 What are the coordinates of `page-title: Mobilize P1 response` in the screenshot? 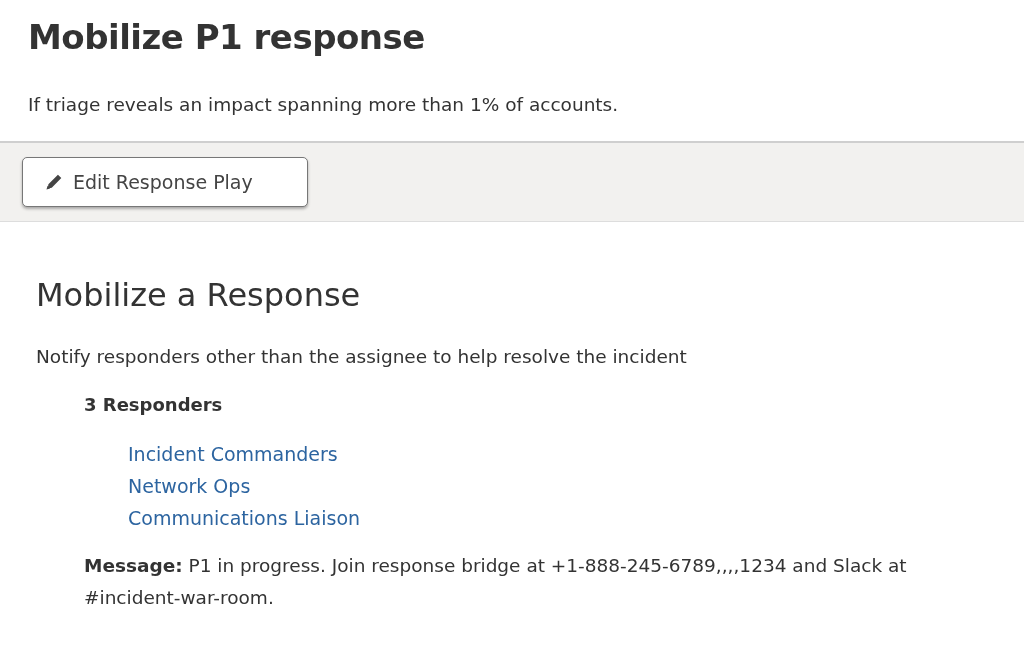 It's located at (227, 37).